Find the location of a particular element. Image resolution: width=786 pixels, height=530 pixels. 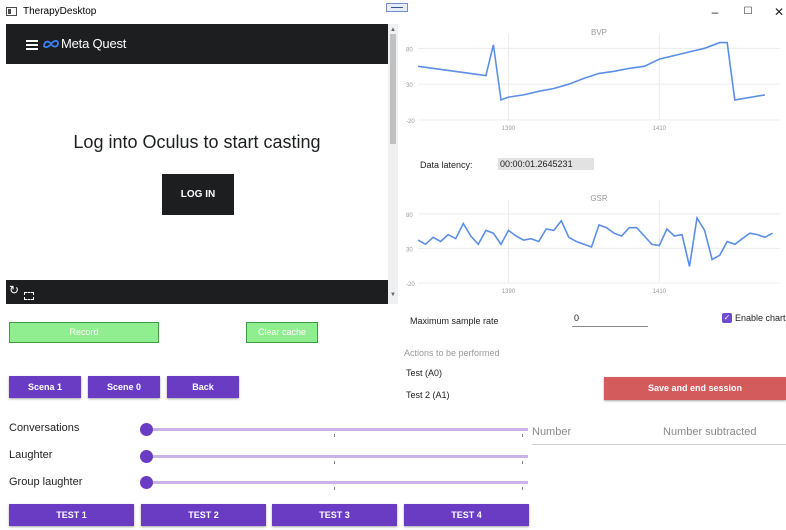

action-item-0: Test (A0) is located at coordinates (424, 373).